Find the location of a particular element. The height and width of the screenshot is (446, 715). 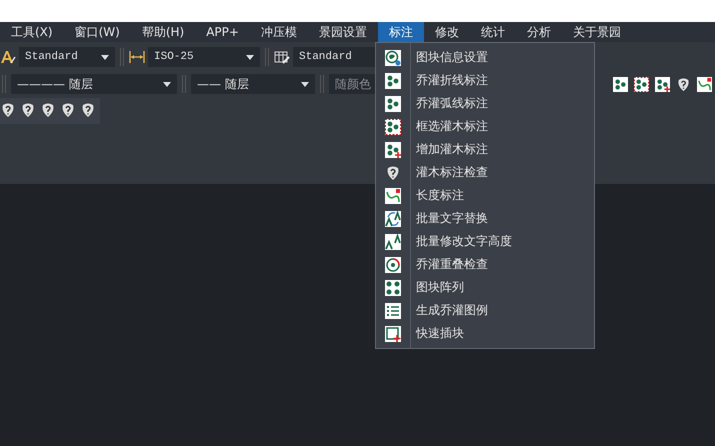

menu-item: 关于景园 is located at coordinates (597, 32).